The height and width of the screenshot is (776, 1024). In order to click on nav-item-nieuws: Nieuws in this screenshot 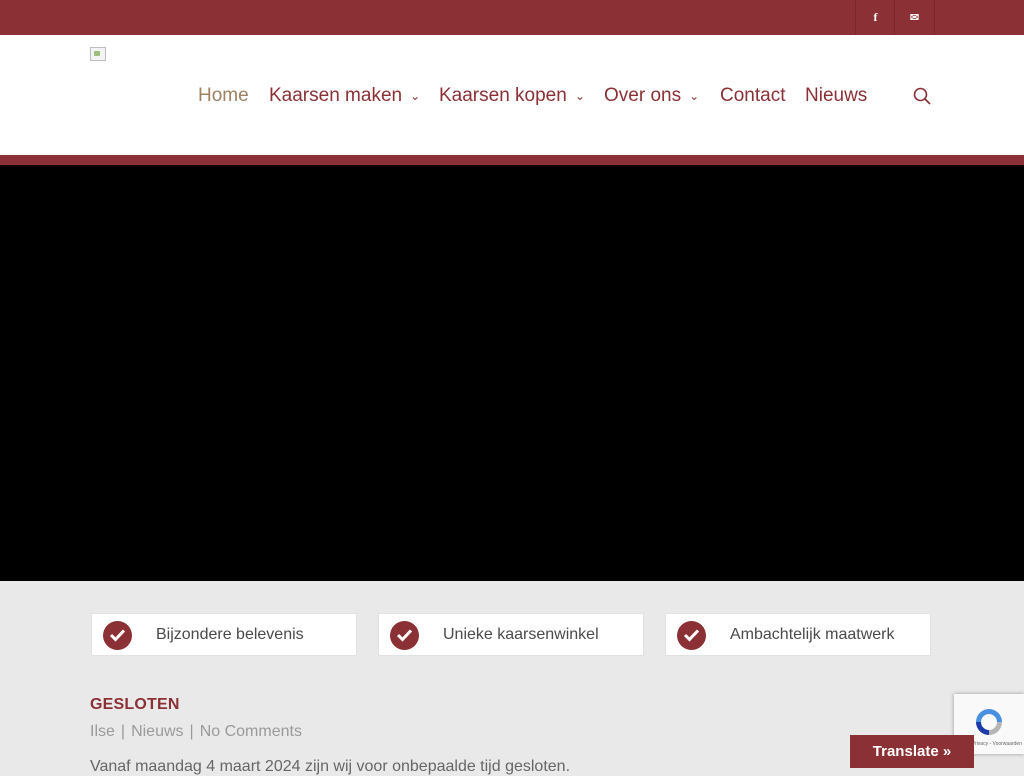, I will do `click(836, 96)`.